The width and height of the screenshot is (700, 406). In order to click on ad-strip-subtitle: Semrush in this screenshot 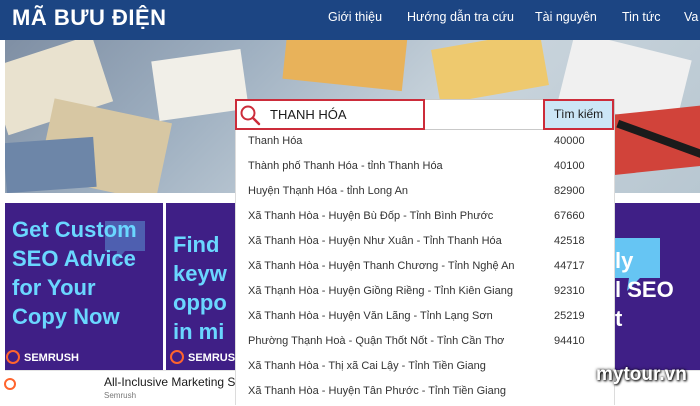, I will do `click(120, 395)`.